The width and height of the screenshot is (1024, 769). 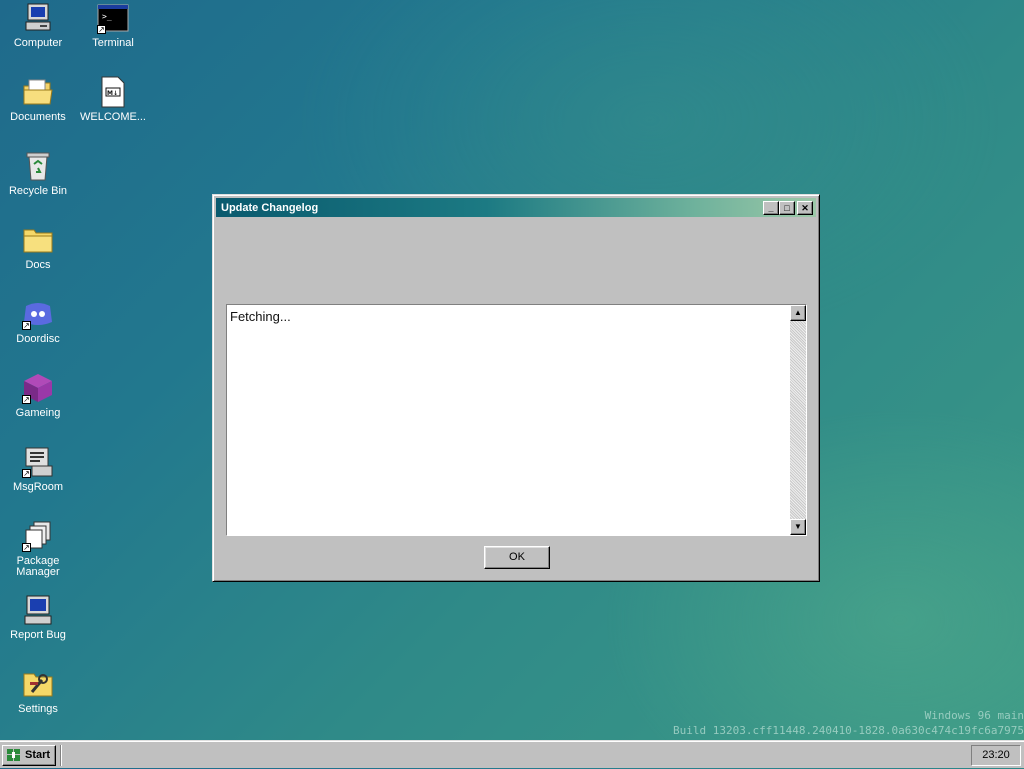 What do you see at coordinates (38, 388) in the screenshot?
I see `game-cube-icon: ↗` at bounding box center [38, 388].